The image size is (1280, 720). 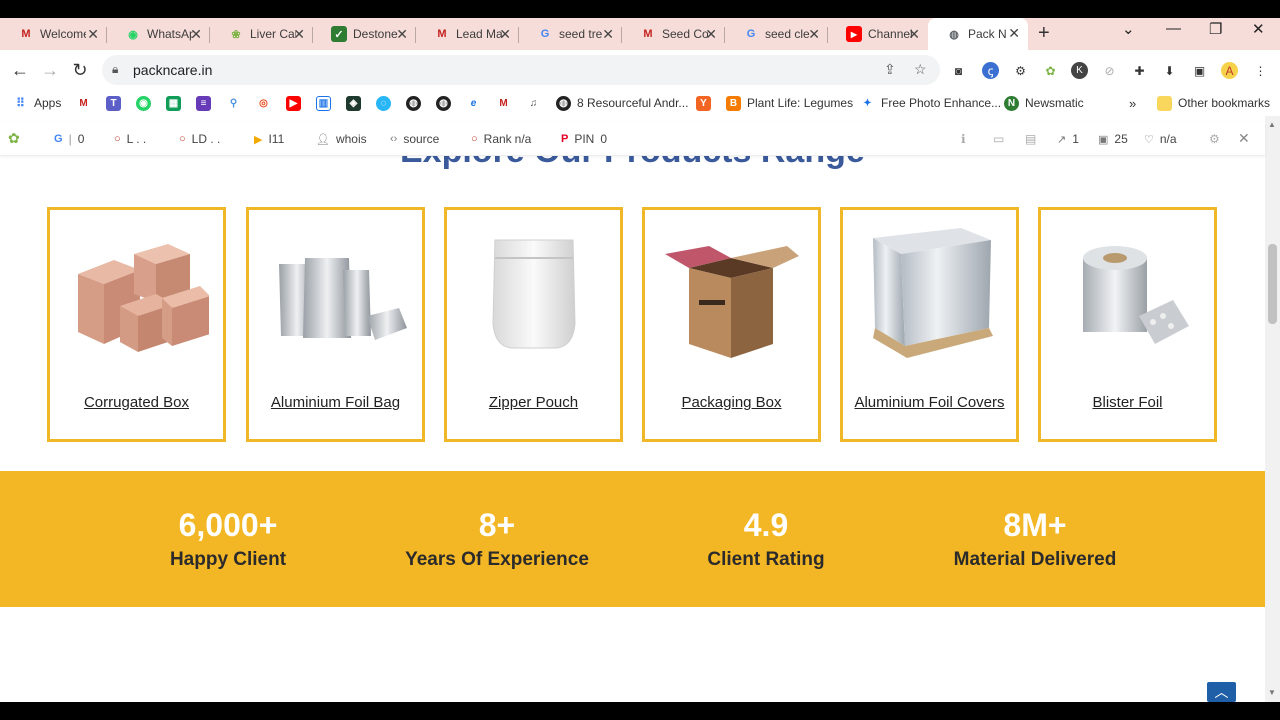 I want to click on bookmark-m: M, so click(x=506, y=103).